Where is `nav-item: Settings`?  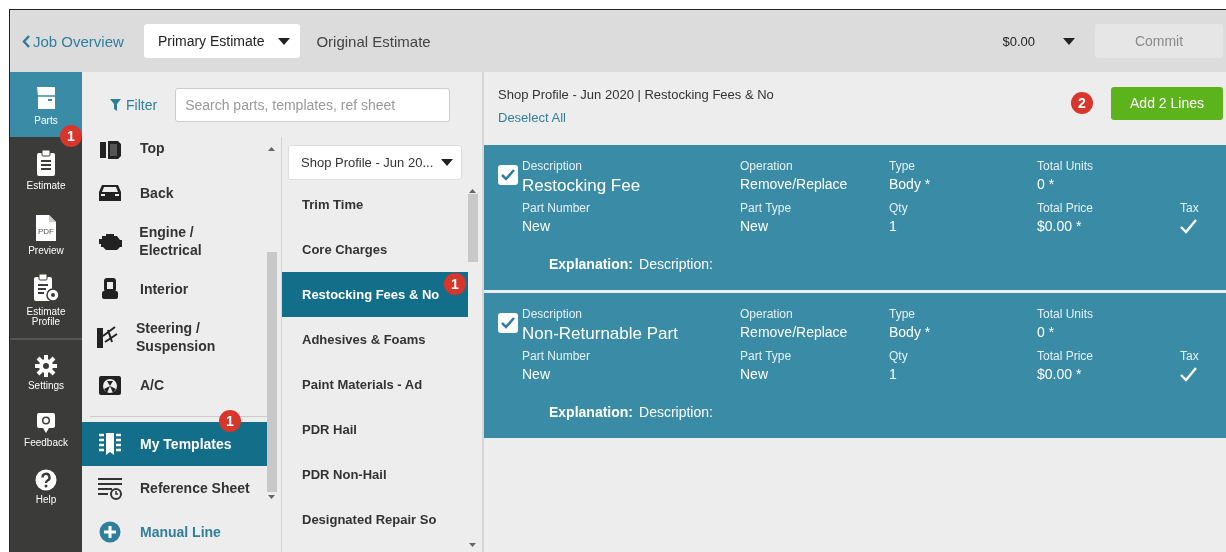 nav-item: Settings is located at coordinates (46, 372).